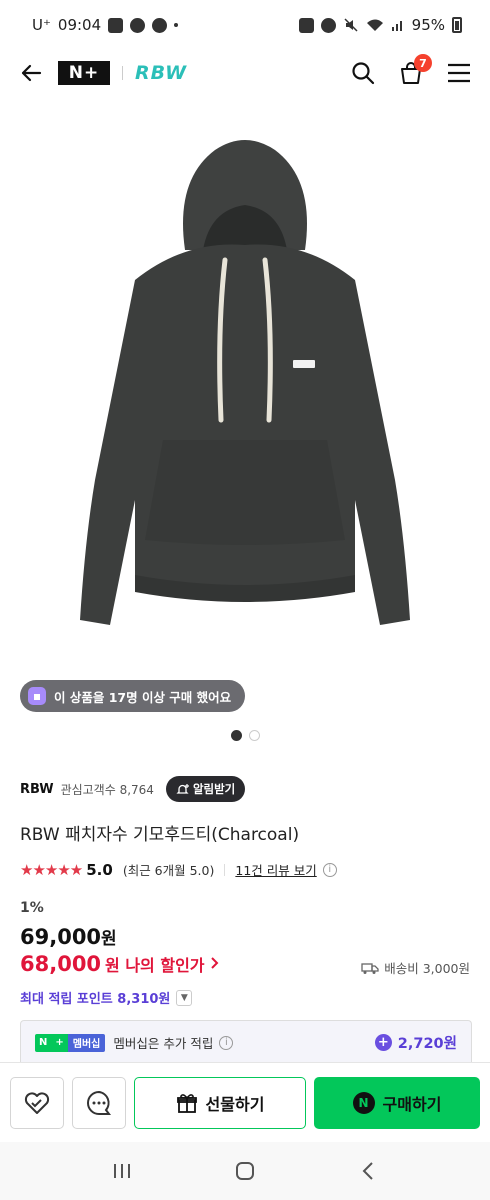  What do you see at coordinates (225, 869) in the screenshot?
I see `rating-divider` at bounding box center [225, 869].